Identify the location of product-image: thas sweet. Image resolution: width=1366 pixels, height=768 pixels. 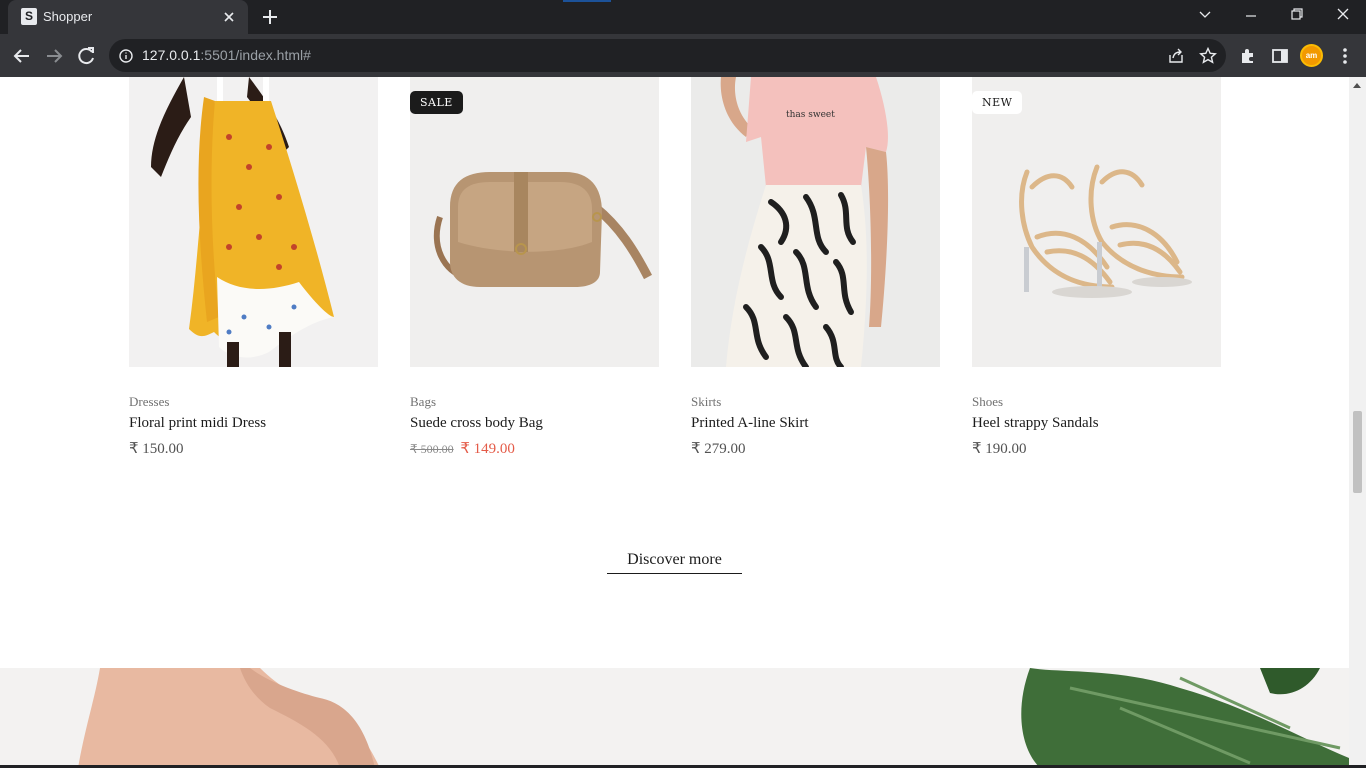
(815, 222).